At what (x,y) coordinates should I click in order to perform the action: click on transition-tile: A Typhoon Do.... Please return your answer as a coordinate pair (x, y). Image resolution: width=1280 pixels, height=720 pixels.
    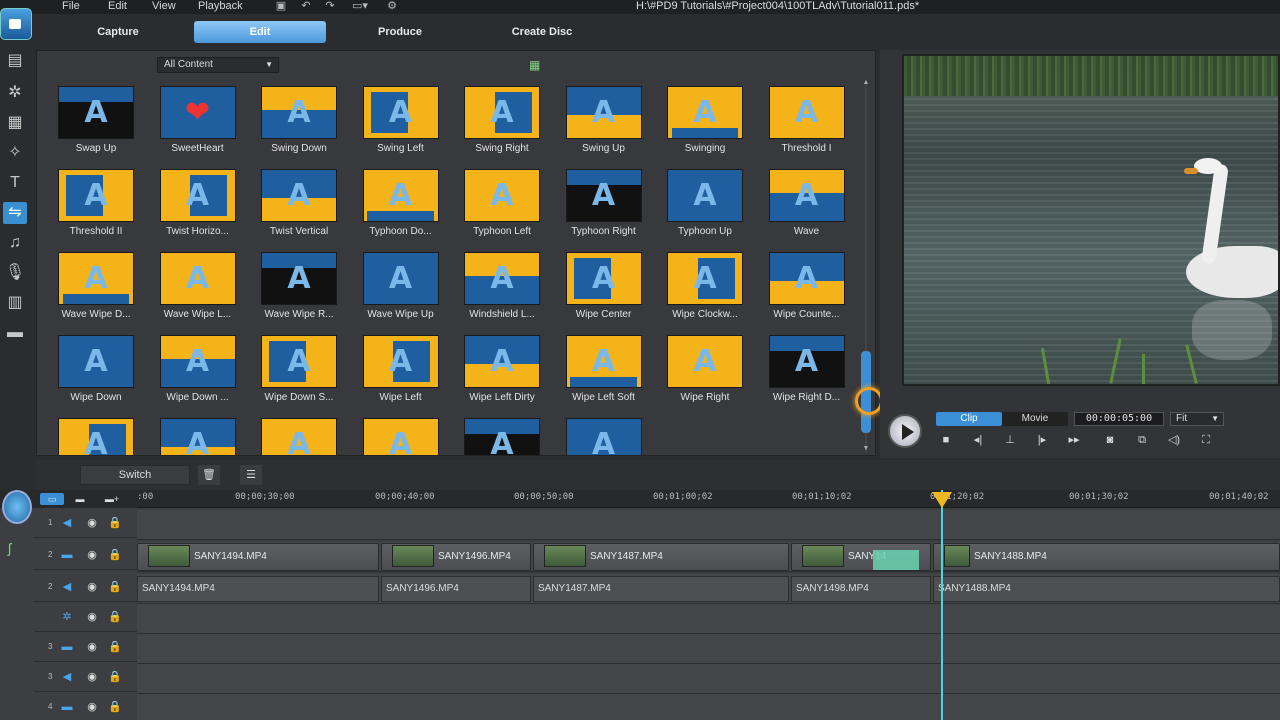
    Looking at the image, I should click on (392, 207).